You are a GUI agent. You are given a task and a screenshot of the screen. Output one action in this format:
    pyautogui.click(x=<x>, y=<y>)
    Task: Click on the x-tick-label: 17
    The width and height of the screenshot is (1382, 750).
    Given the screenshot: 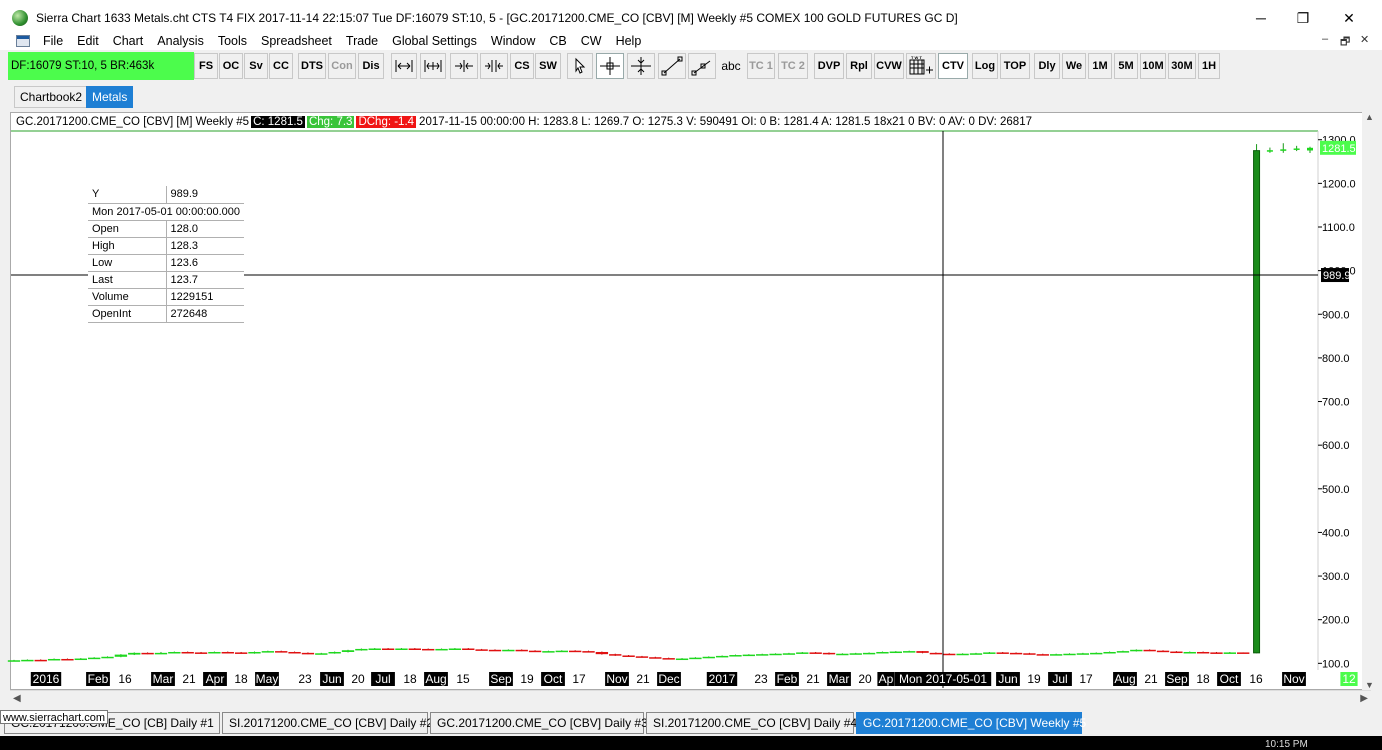 What is the action you would take?
    pyautogui.click(x=1086, y=679)
    